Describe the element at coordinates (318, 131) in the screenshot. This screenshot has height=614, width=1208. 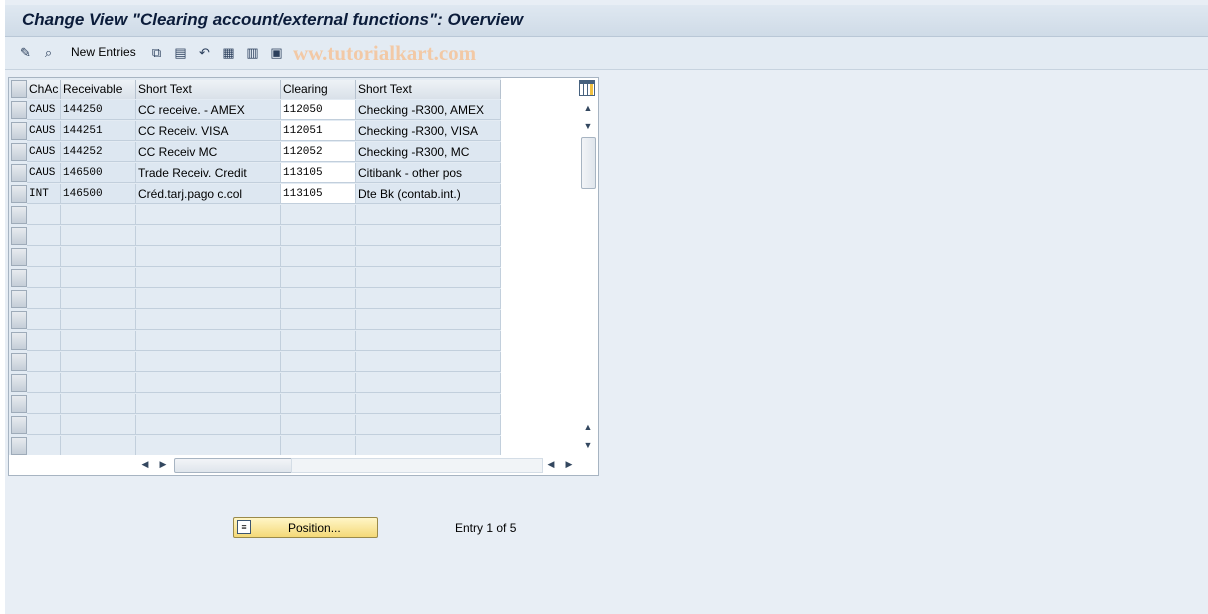
I see `cell-clearing: 112051` at that location.